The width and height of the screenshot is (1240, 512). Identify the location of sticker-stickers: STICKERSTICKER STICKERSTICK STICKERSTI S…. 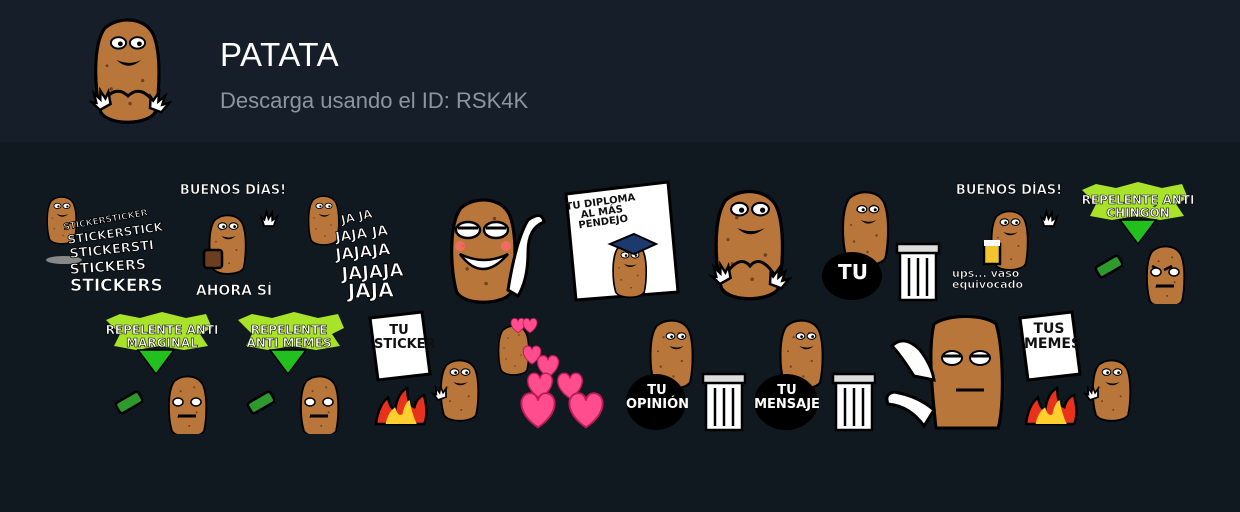
(102, 242).